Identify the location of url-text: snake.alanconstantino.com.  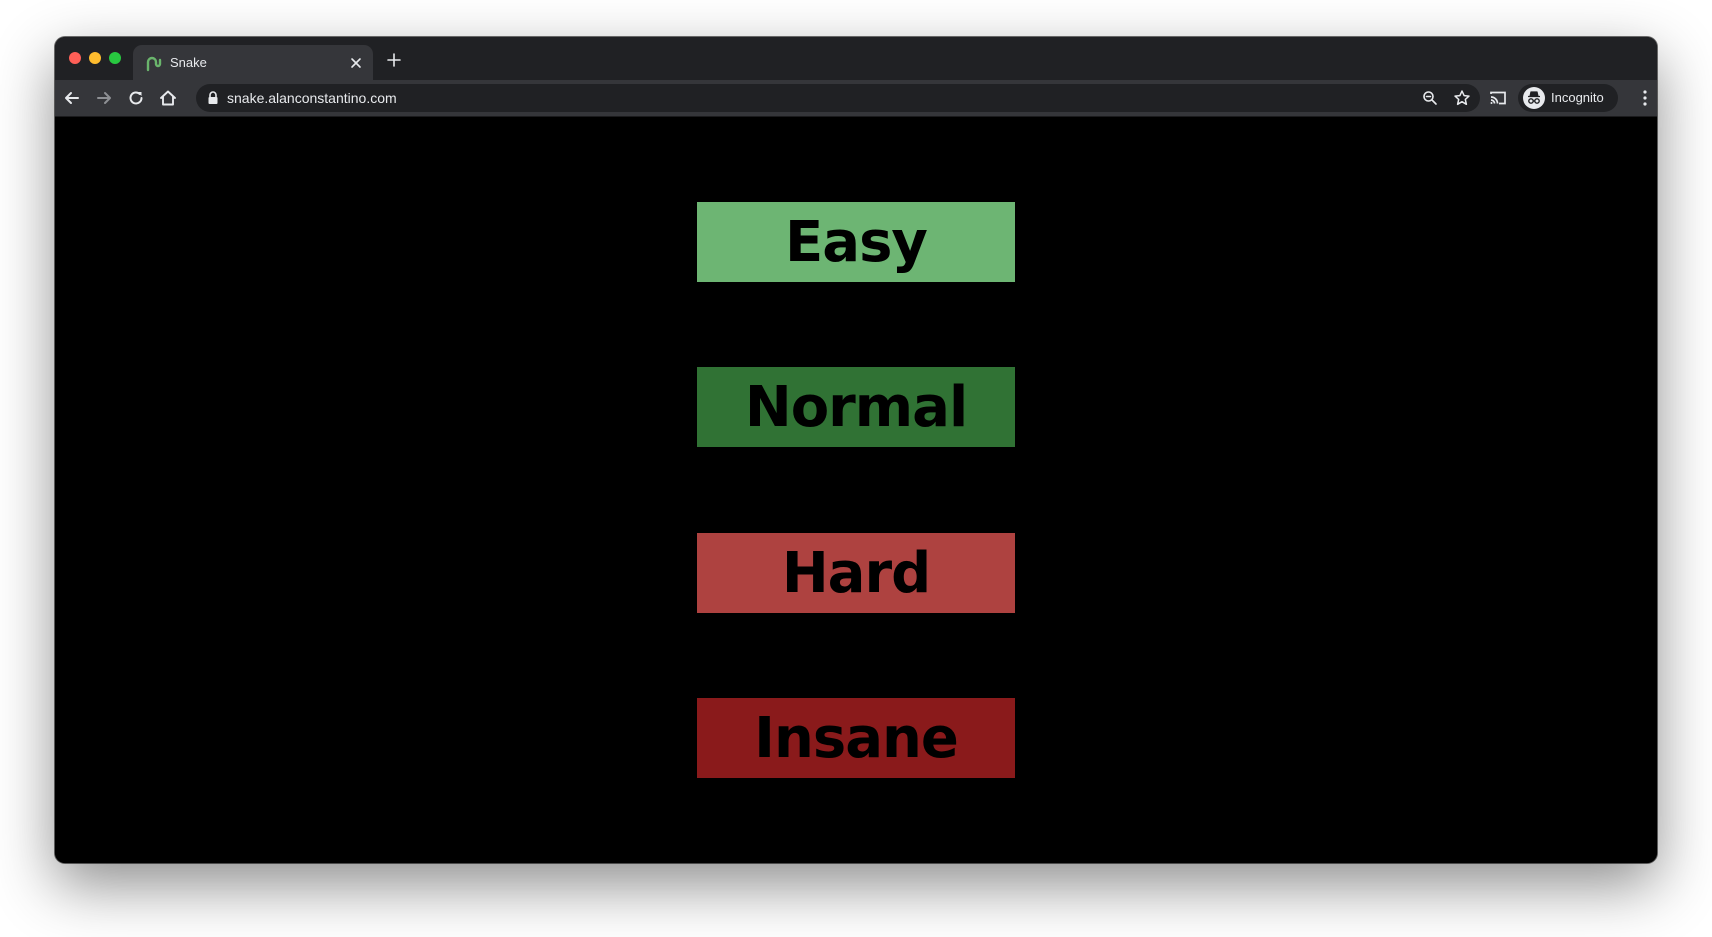
(312, 98).